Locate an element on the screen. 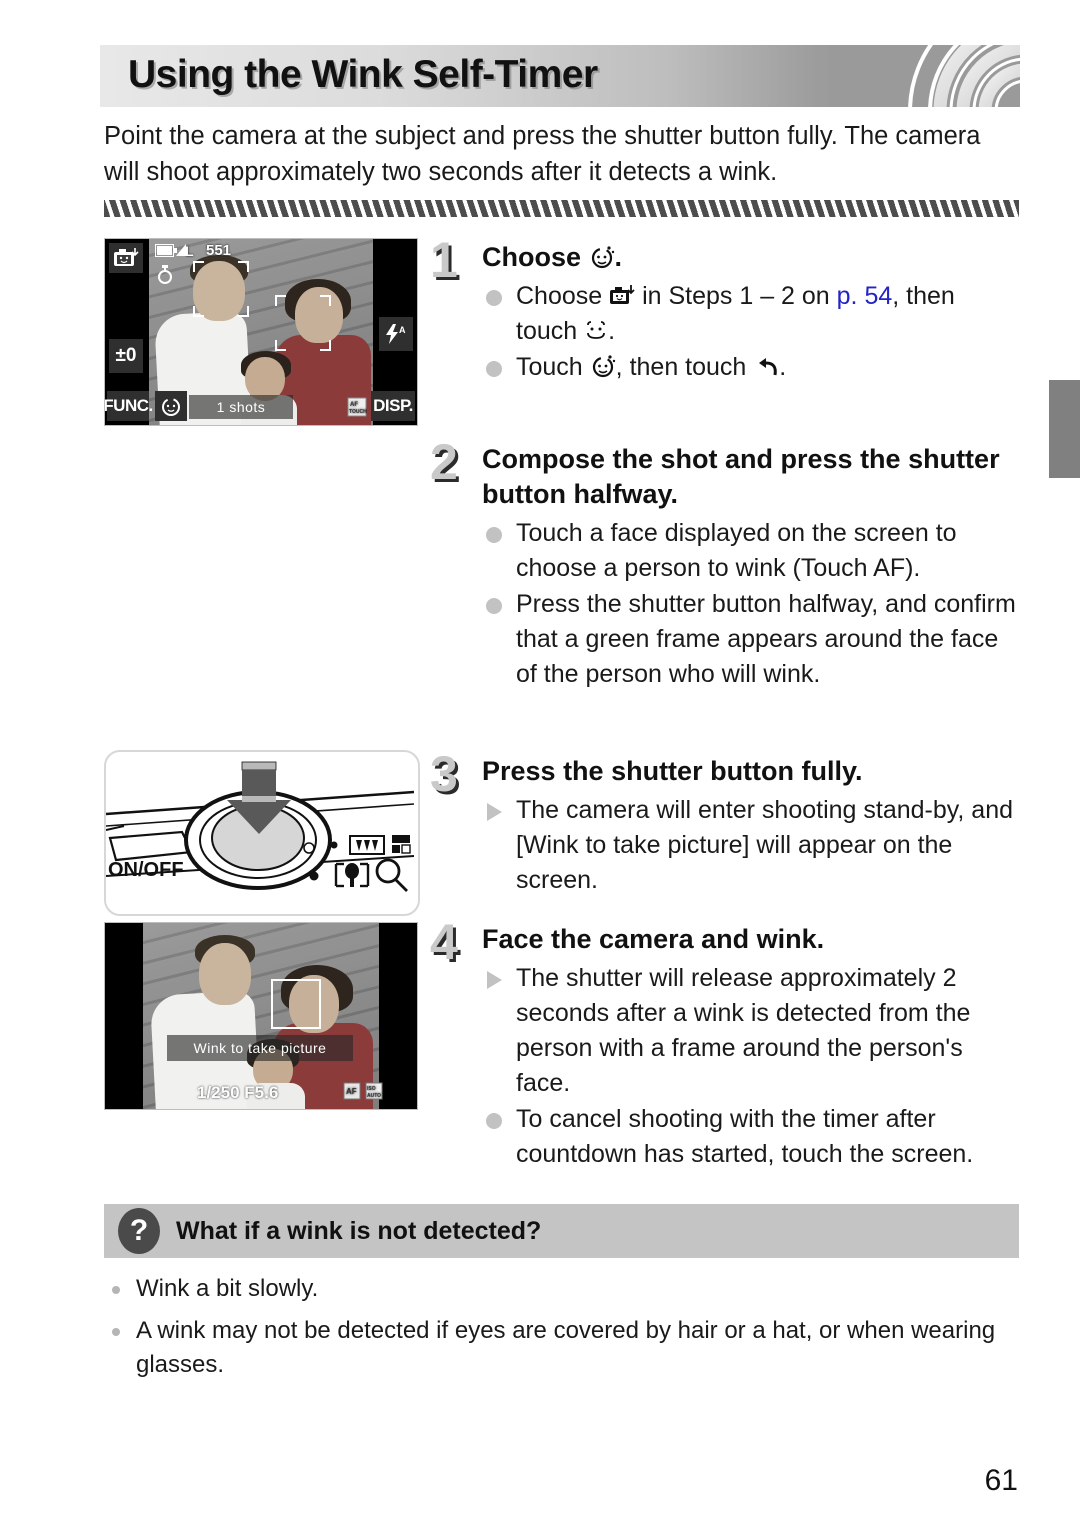 The image size is (1080, 1526). figure-camera-top: ON/OFF is located at coordinates (262, 833).